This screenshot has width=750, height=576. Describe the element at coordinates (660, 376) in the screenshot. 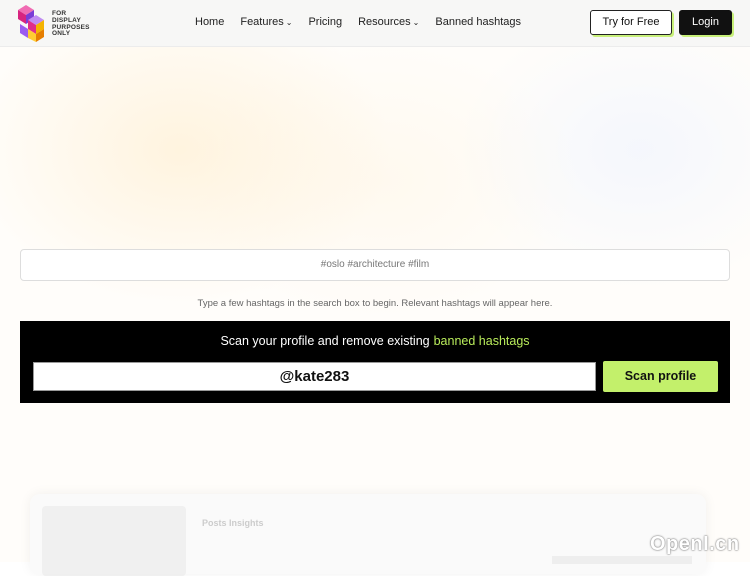

I see `scan-profile-button: Scan profile` at that location.